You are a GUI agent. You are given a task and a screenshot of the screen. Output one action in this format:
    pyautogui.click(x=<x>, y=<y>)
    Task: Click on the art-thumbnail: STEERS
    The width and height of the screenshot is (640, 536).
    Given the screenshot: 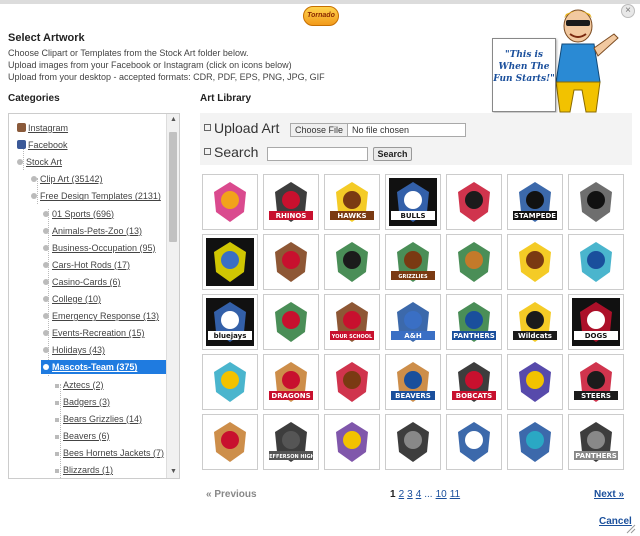 What is the action you would take?
    pyautogui.click(x=596, y=382)
    